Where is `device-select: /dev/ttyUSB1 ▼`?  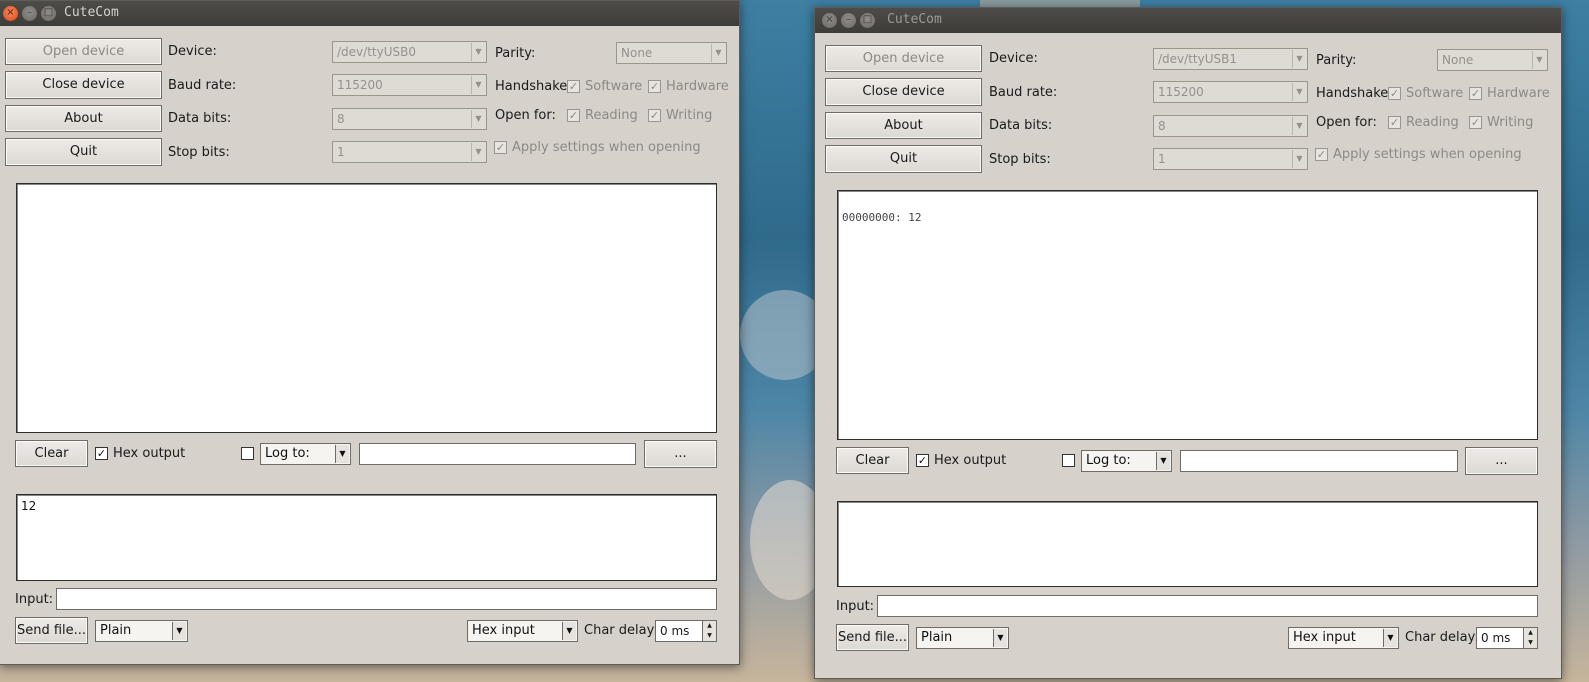
device-select: /dev/ttyUSB1 ▼ is located at coordinates (1230, 59).